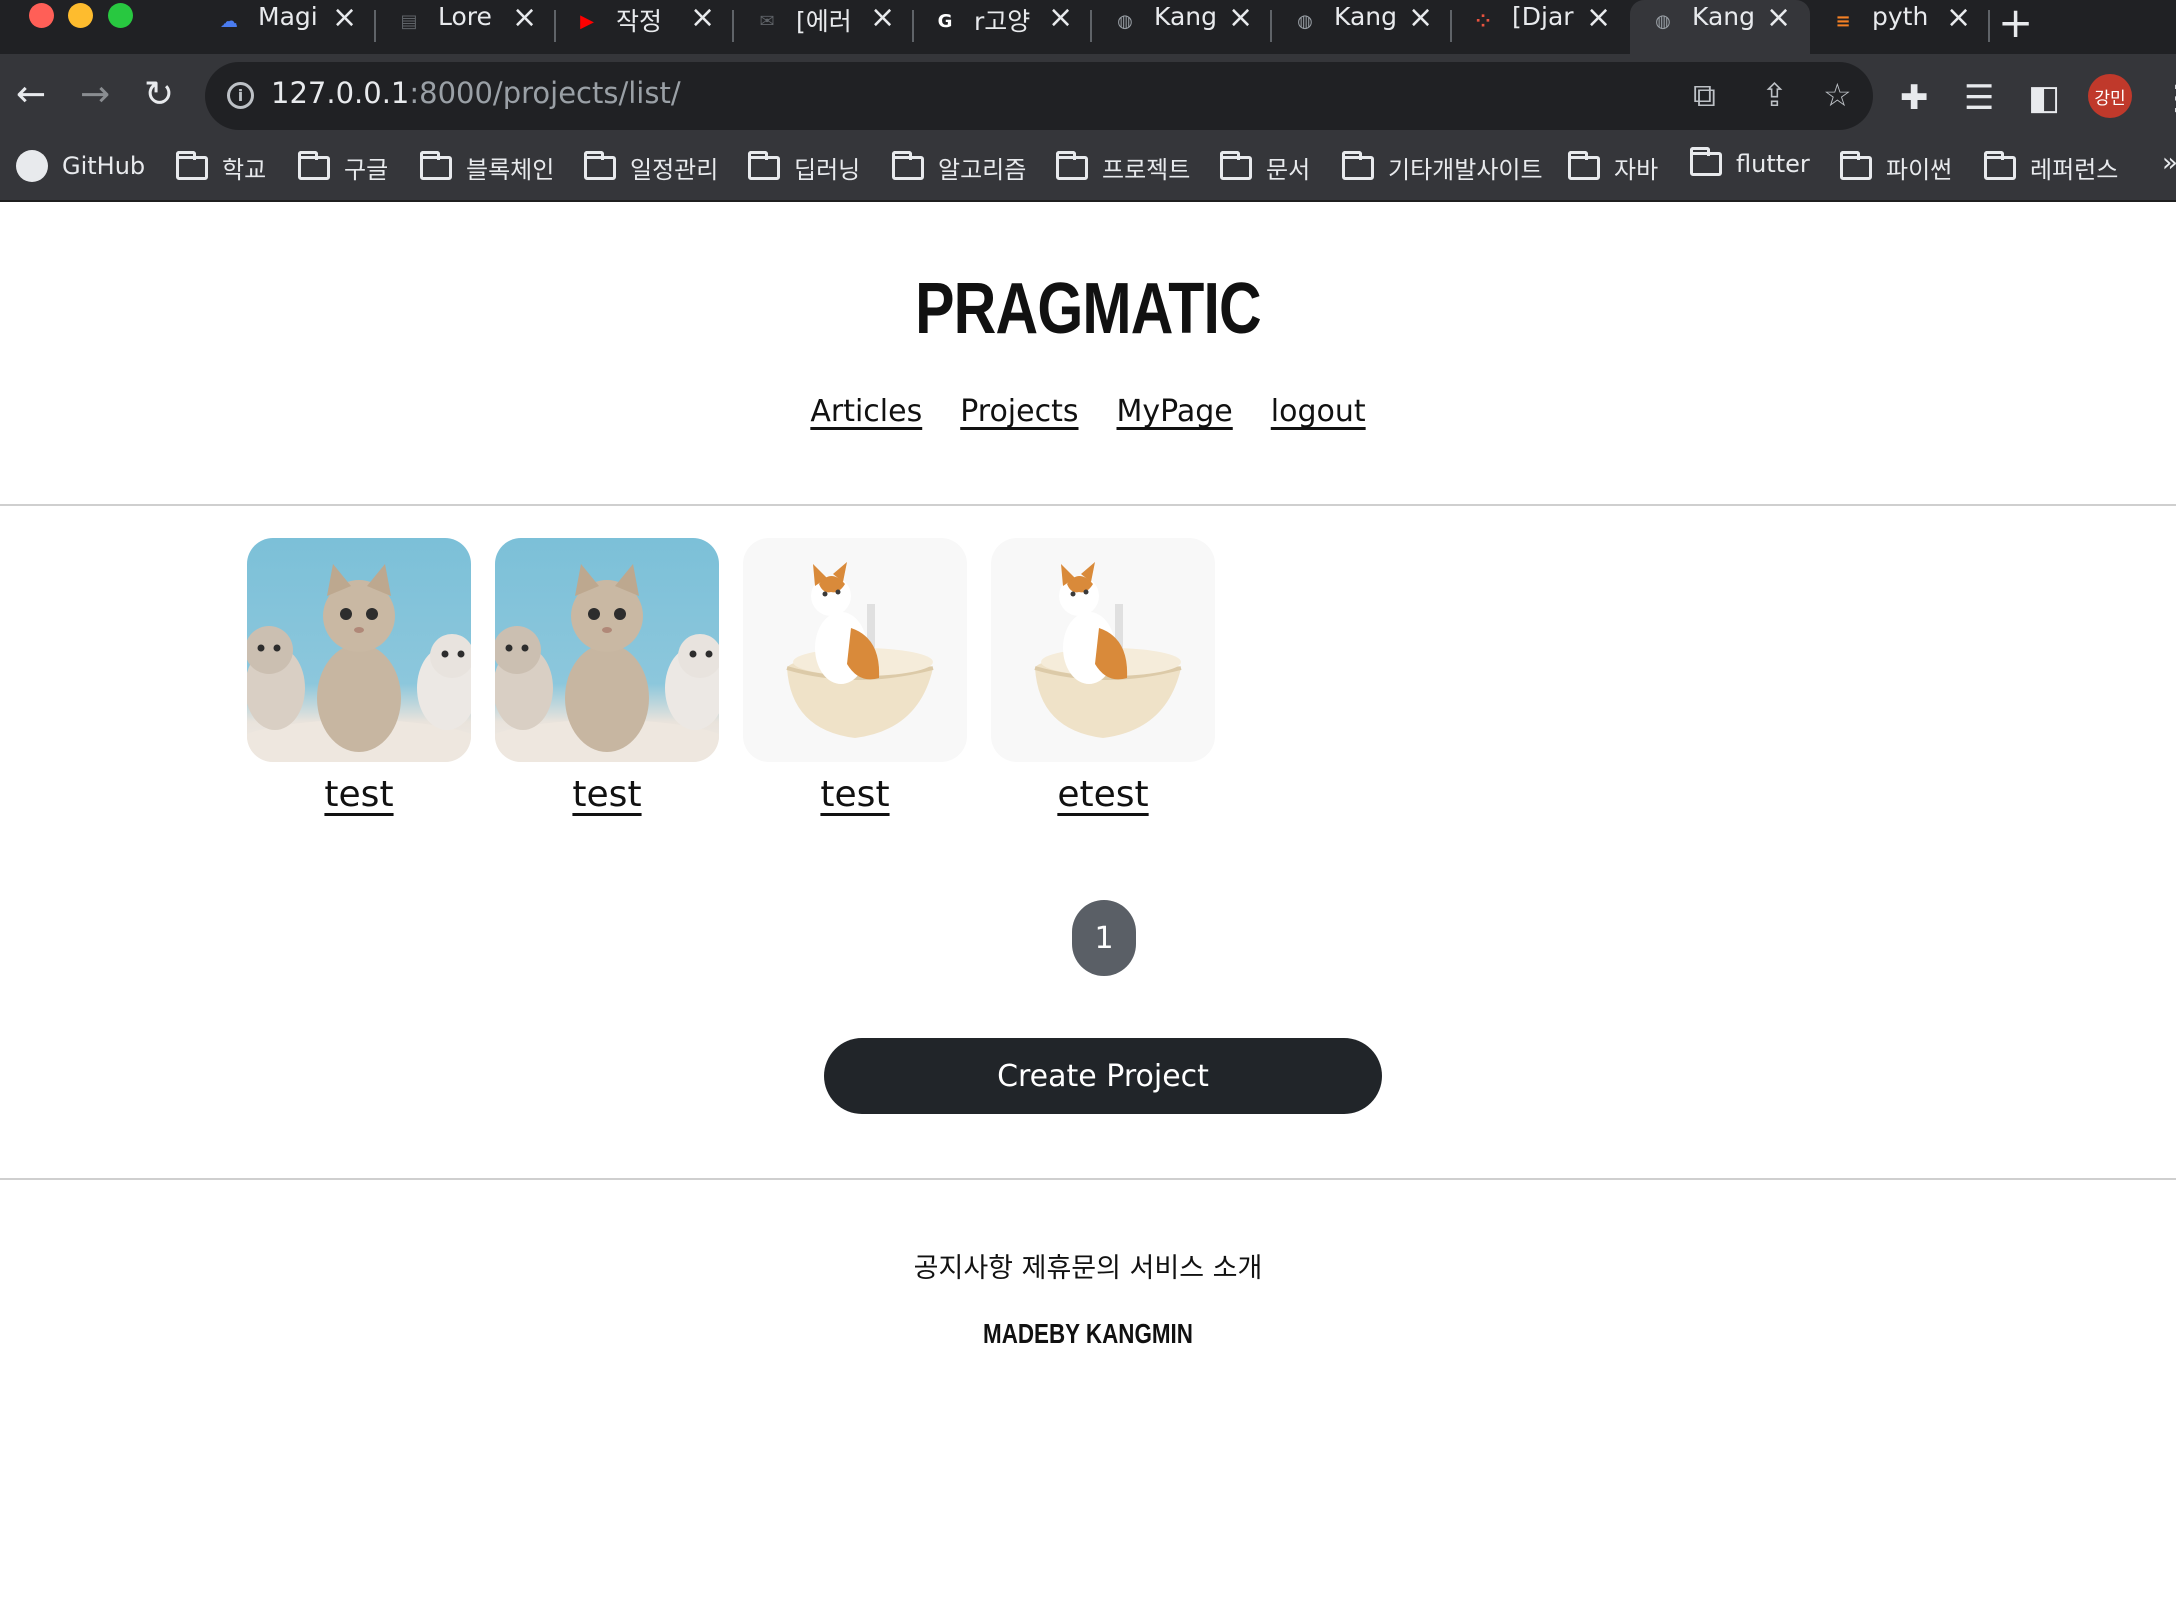  What do you see at coordinates (644, 27) in the screenshot?
I see `browser-tab: ▶ 작정 ×` at bounding box center [644, 27].